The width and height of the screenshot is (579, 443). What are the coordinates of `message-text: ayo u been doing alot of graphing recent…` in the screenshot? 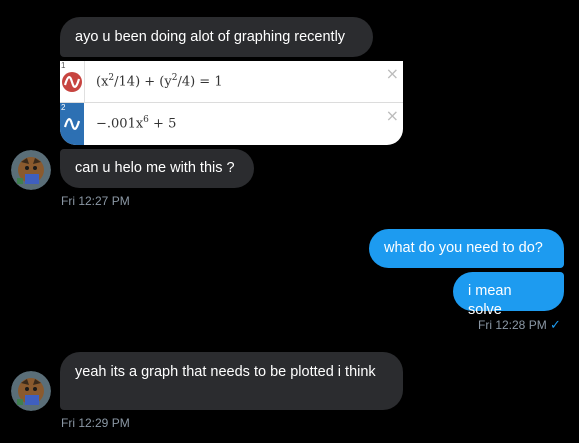 It's located at (210, 37).